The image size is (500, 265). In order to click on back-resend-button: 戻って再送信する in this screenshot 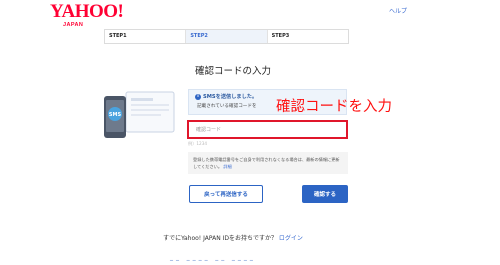, I will do `click(226, 194)`.